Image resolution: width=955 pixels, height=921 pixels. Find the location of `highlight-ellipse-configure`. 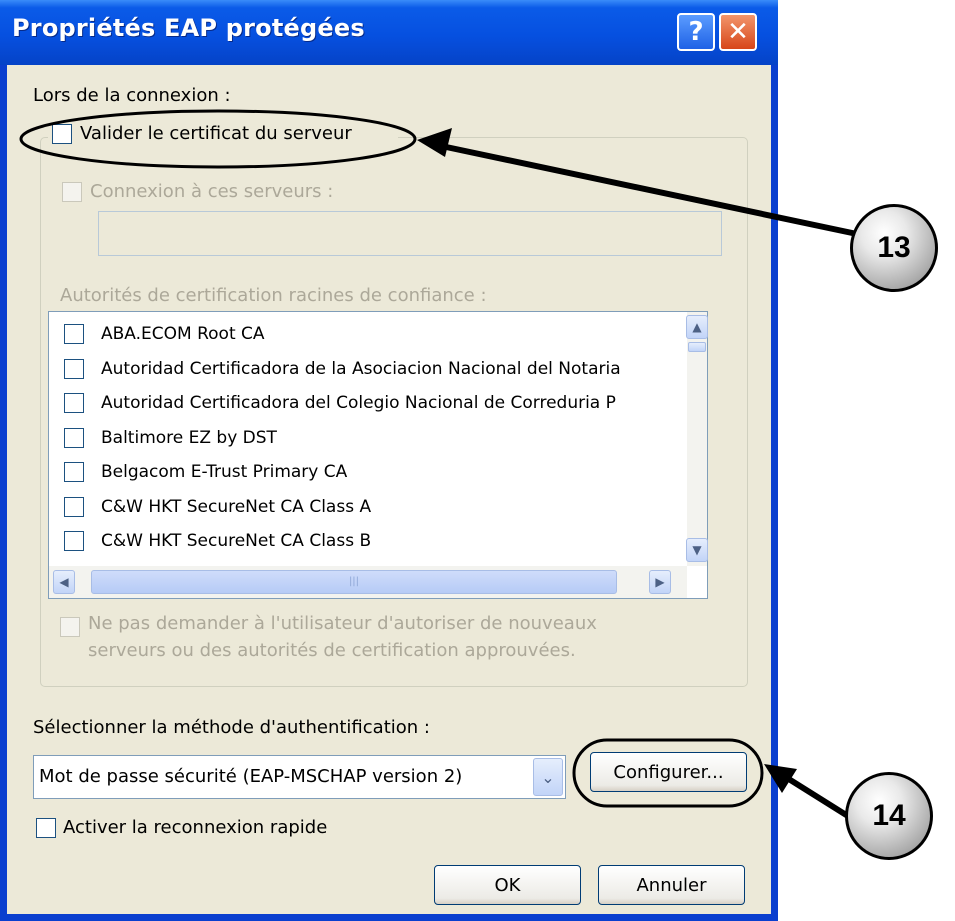

highlight-ellipse-configure is located at coordinates (668, 773).